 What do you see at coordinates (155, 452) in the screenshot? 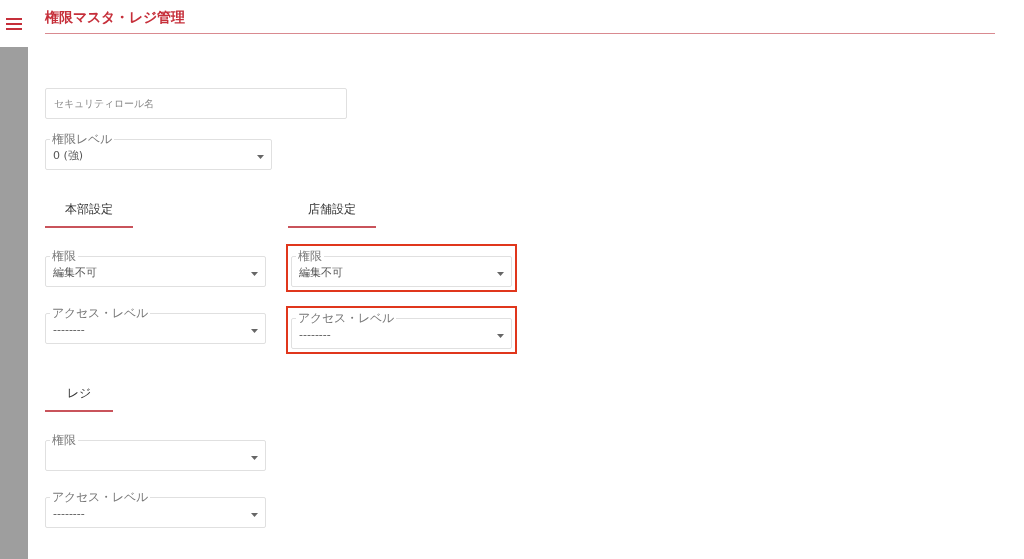
I see `select-field: 権限` at bounding box center [155, 452].